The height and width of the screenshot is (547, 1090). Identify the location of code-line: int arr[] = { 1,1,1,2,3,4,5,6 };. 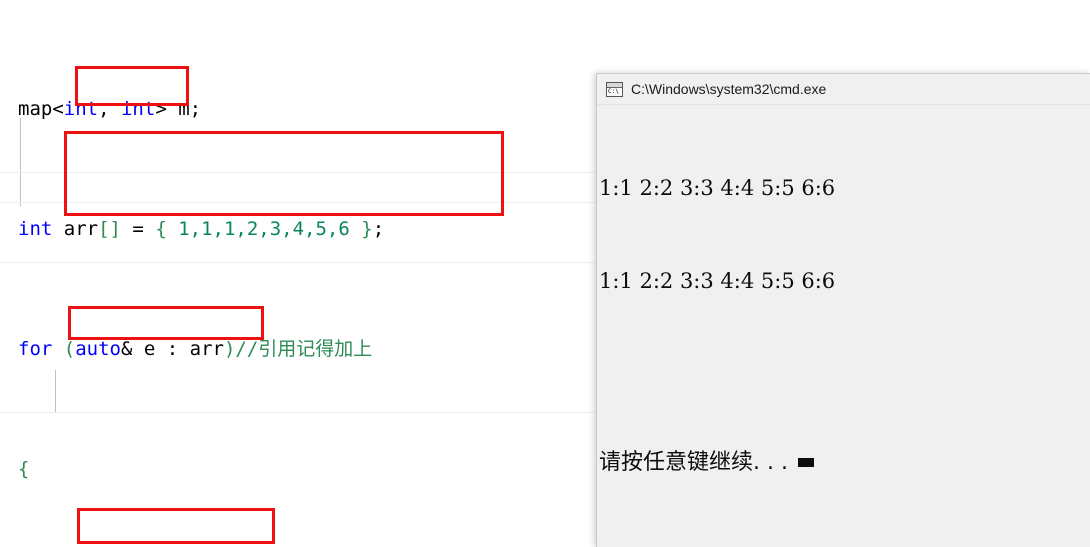
(201, 229).